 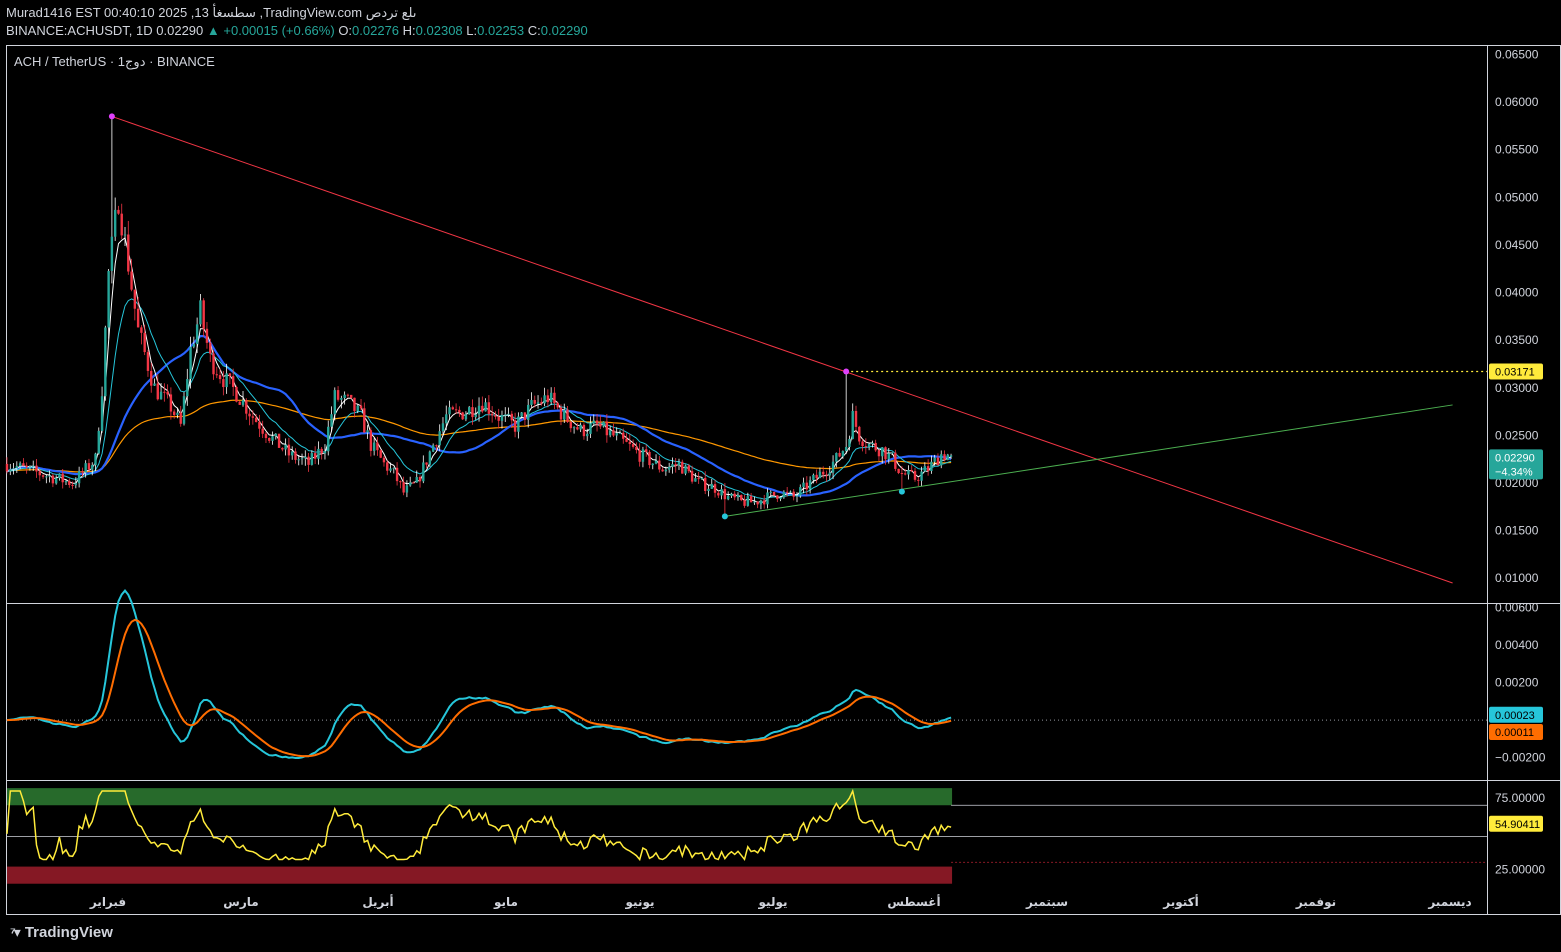 I want to click on price-tick-label: 0.06500, so click(x=1517, y=55).